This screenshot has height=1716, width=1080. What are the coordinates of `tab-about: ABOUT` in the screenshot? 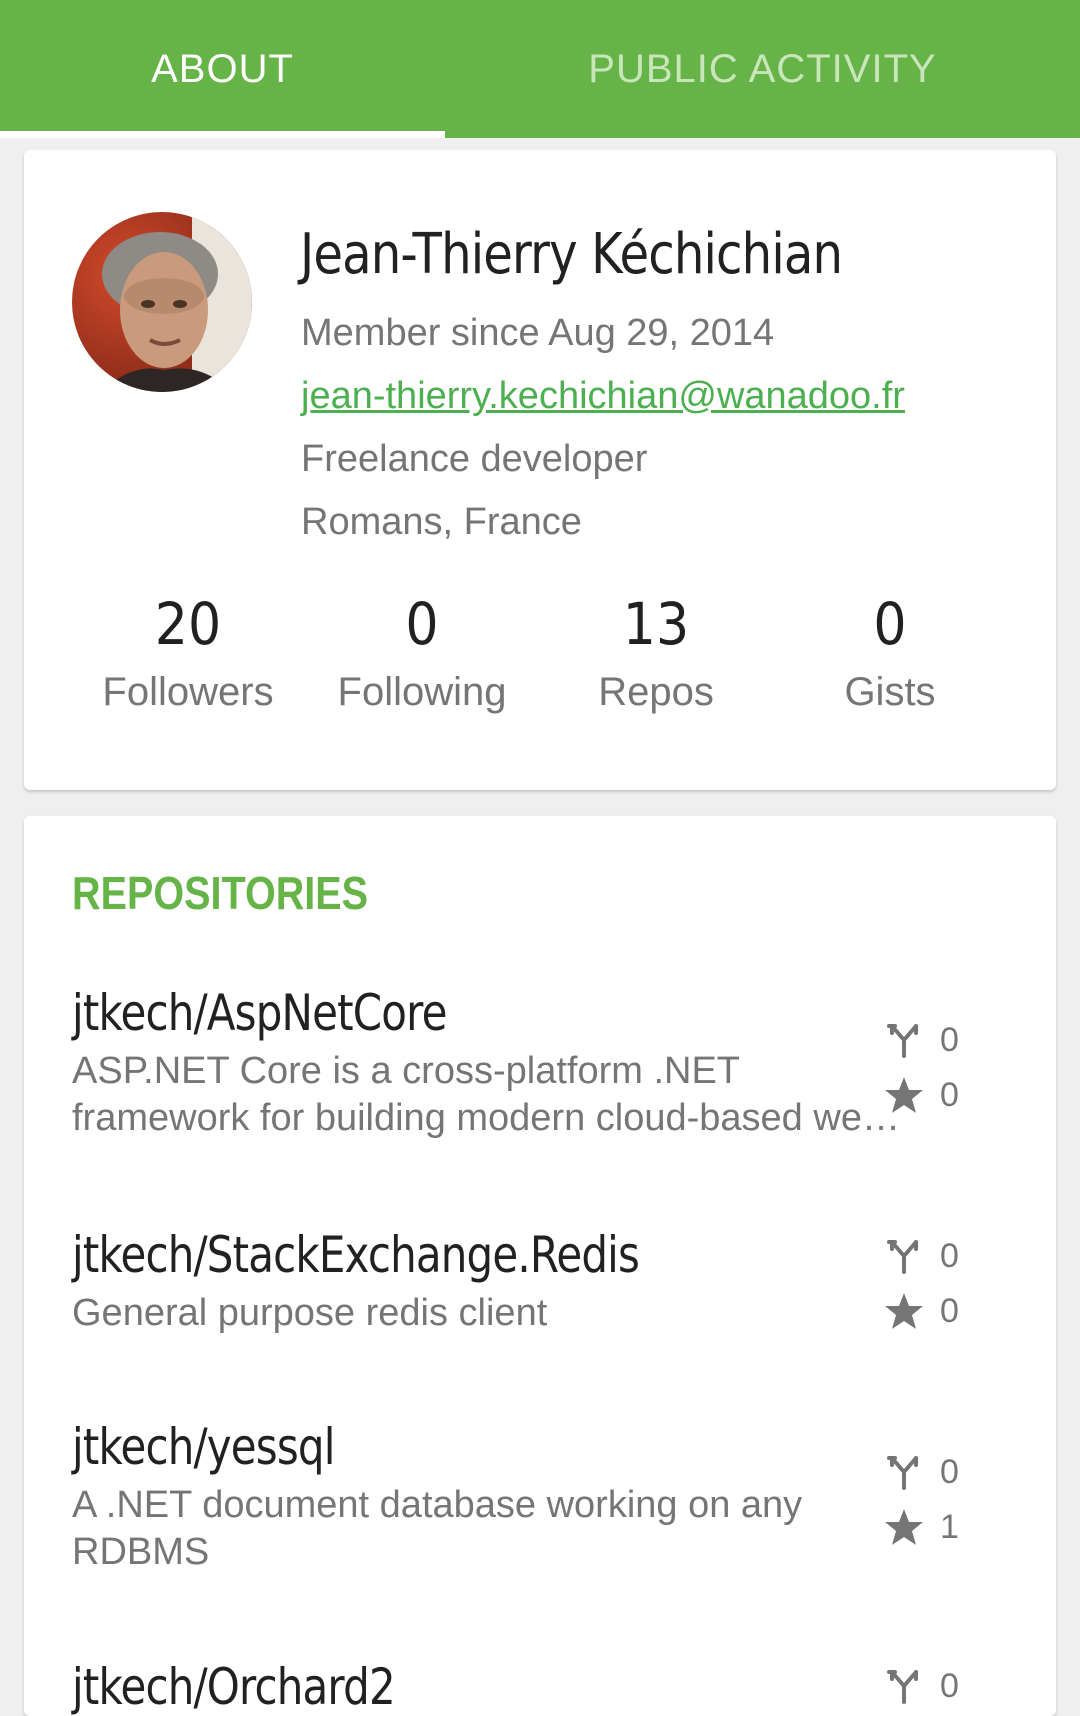 It's located at (222, 69).